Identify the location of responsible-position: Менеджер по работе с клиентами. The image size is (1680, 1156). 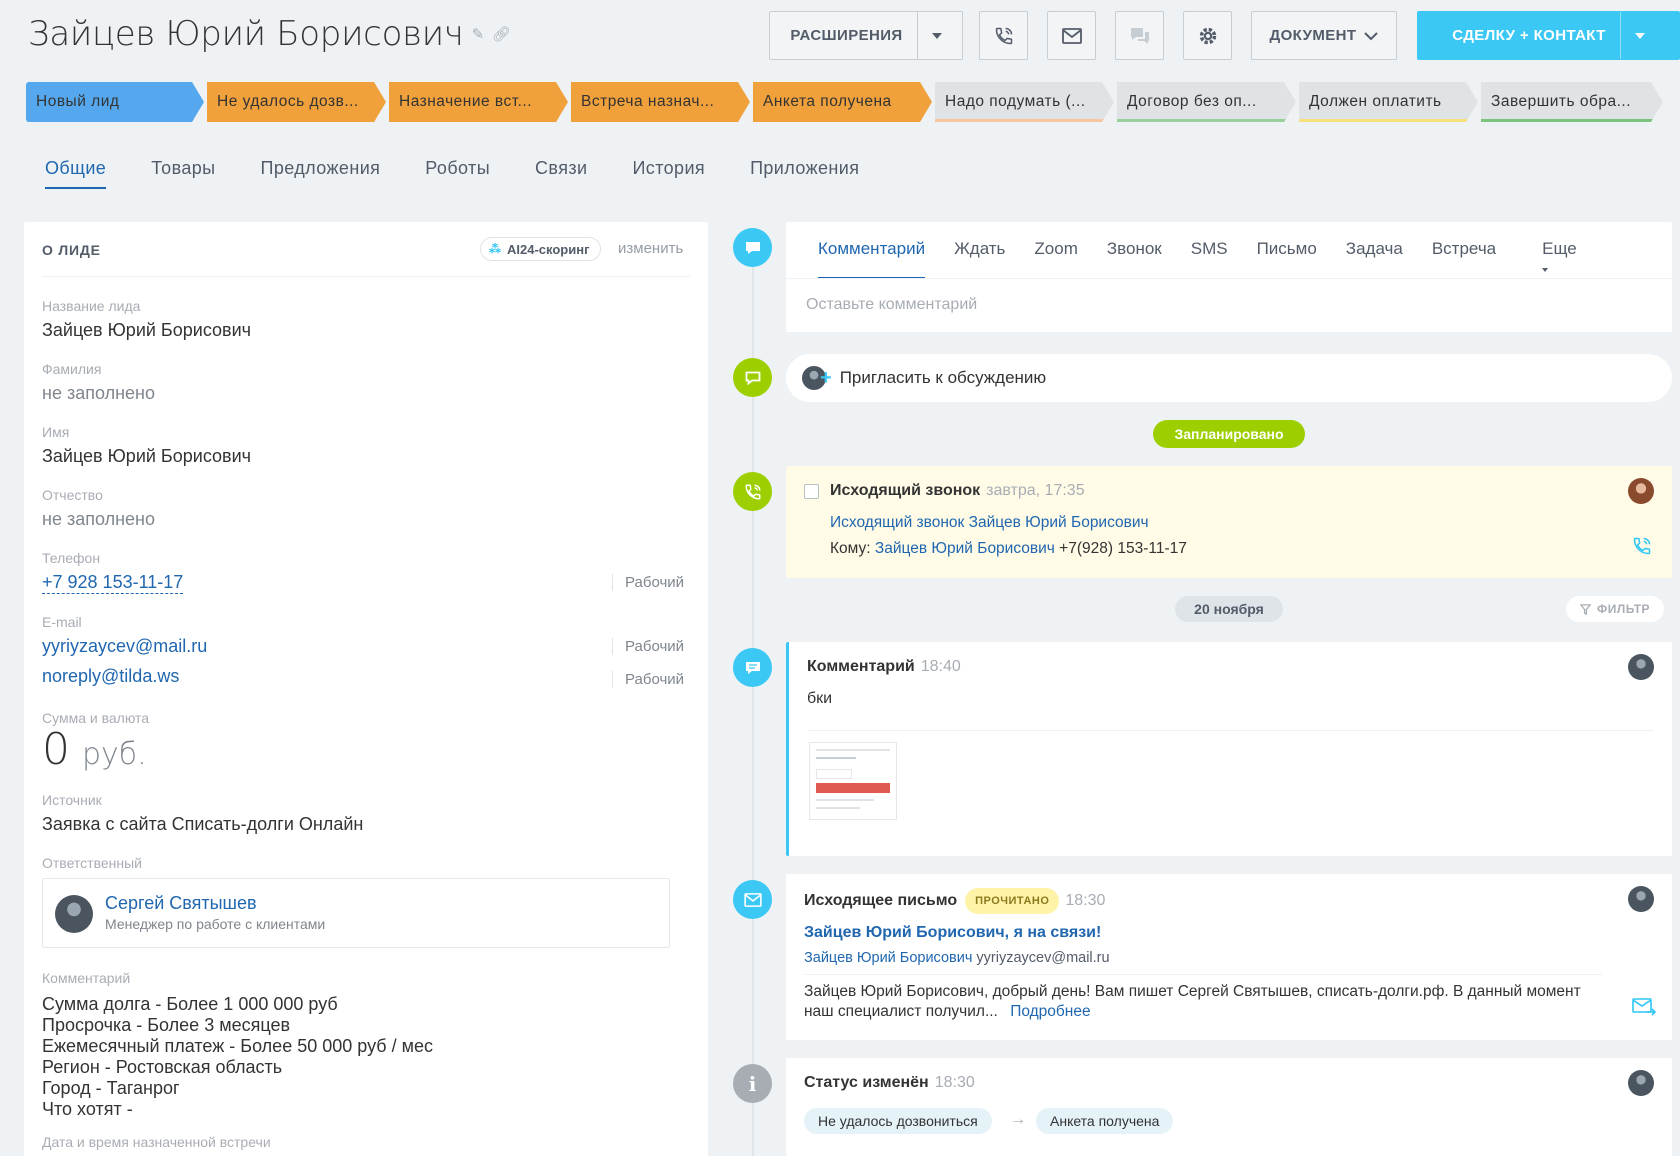
(215, 924).